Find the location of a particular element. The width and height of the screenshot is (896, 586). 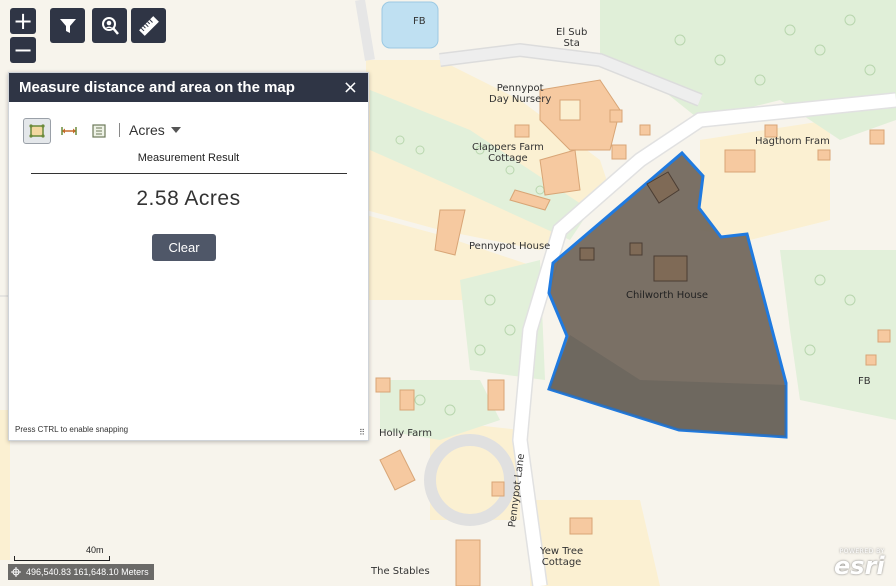

map-label-el-sub-sta: El Sub Sta is located at coordinates (572, 38).